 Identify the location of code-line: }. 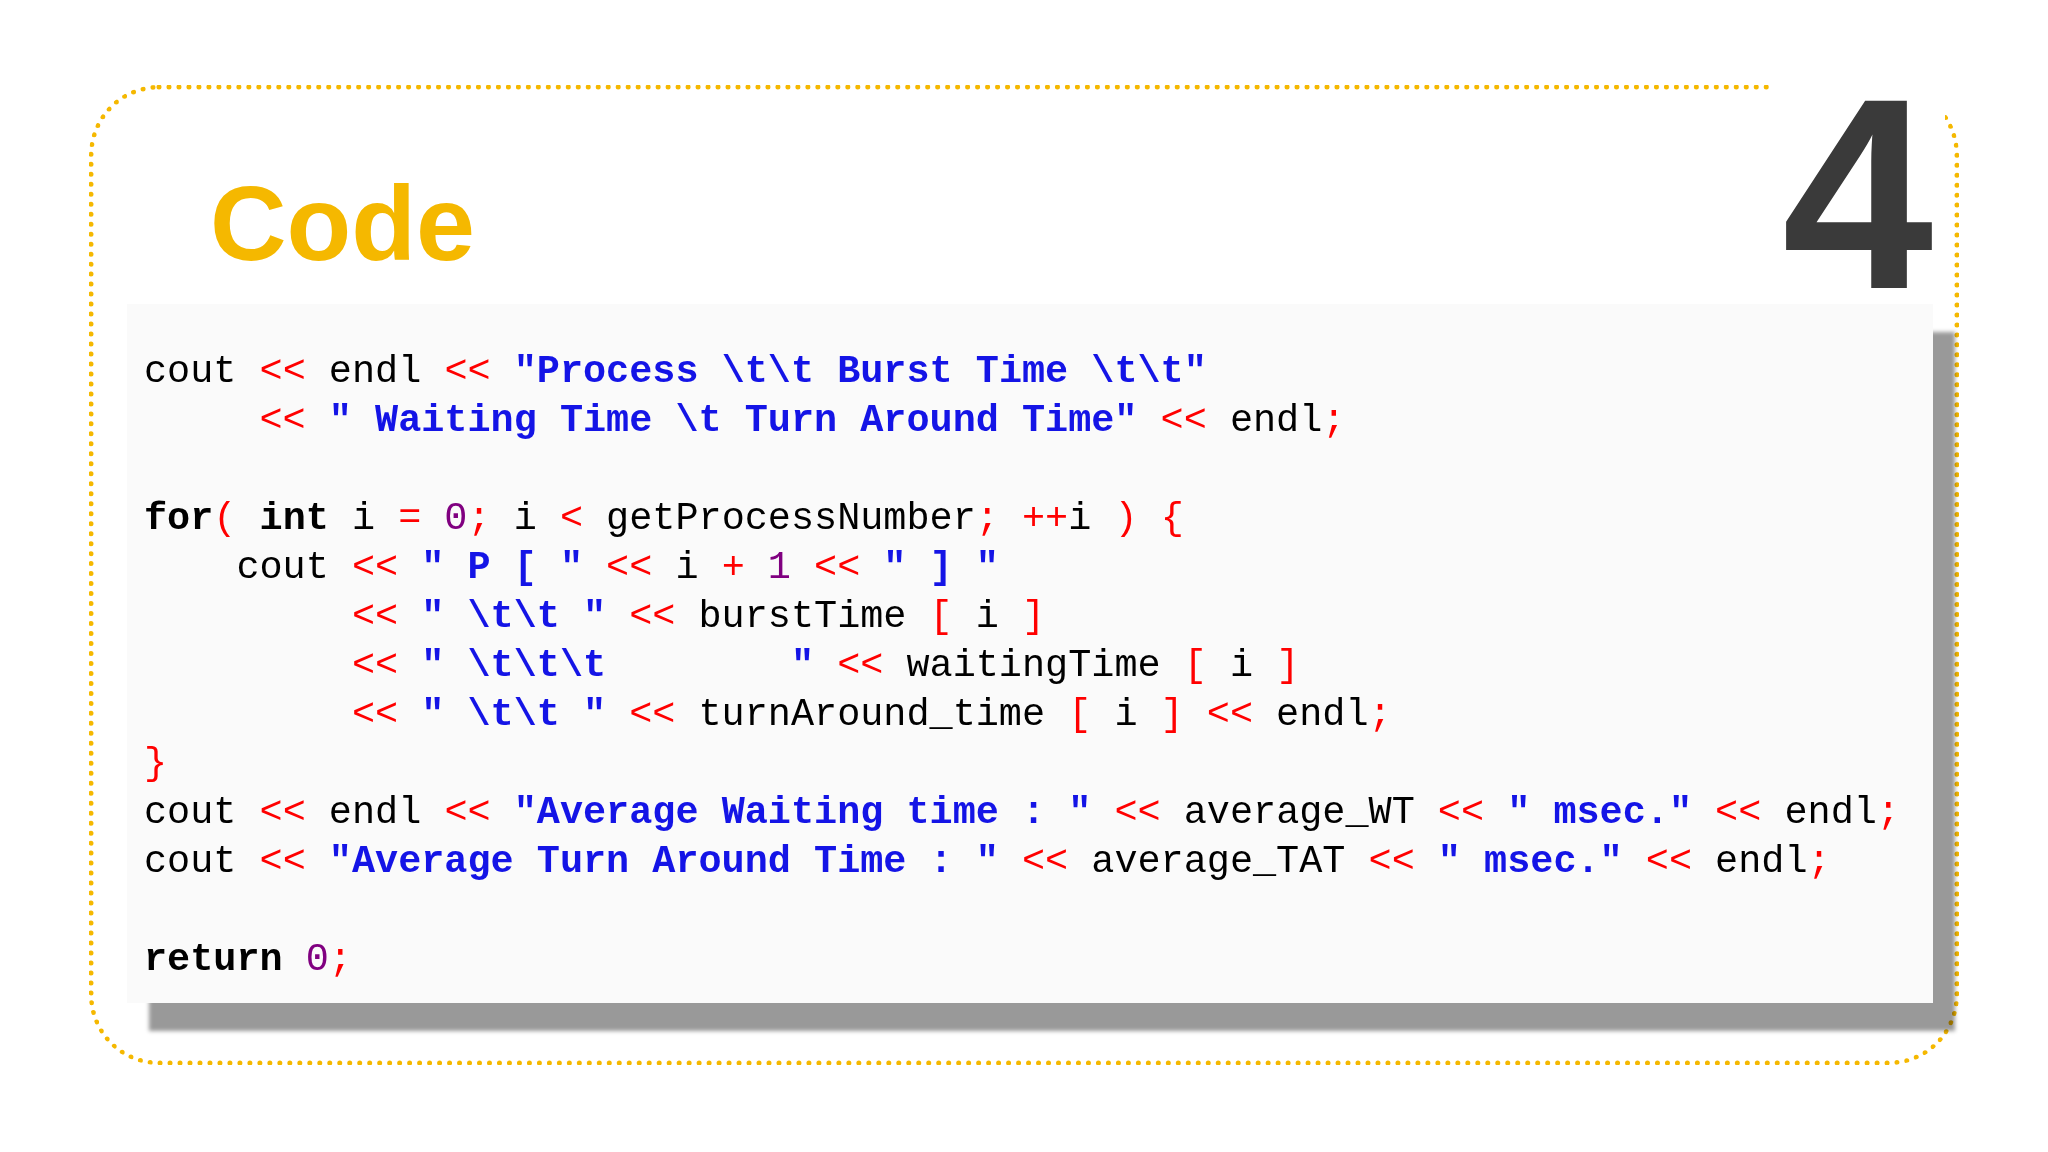
(156, 764).